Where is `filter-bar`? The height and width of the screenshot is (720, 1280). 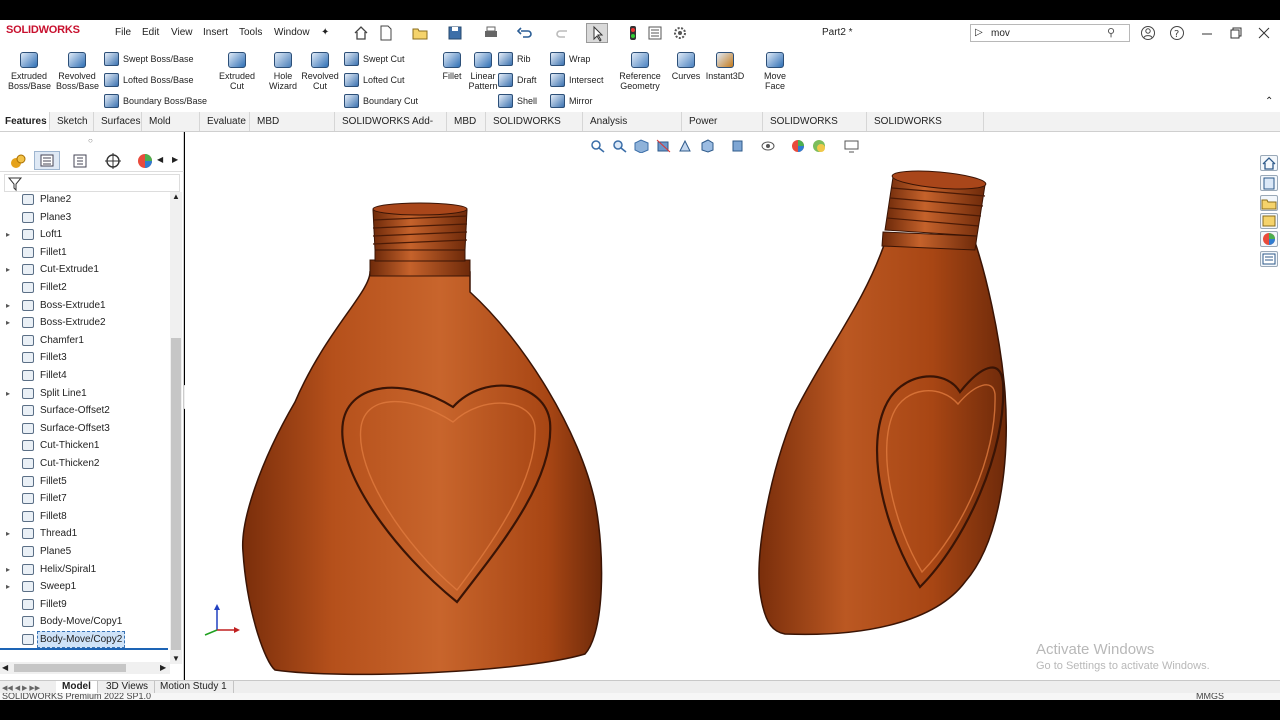 filter-bar is located at coordinates (92, 183).